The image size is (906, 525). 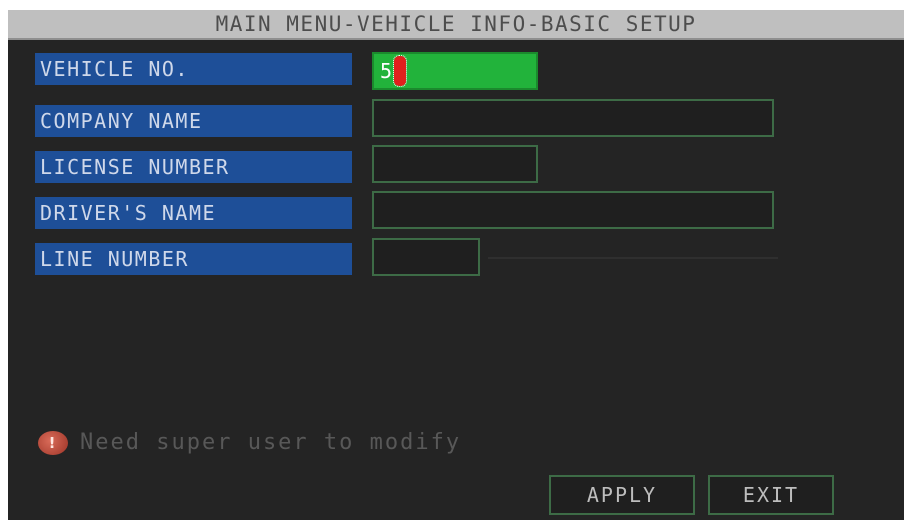 I want to click on permission-notice: ! Need super user to modify, so click(x=249, y=442).